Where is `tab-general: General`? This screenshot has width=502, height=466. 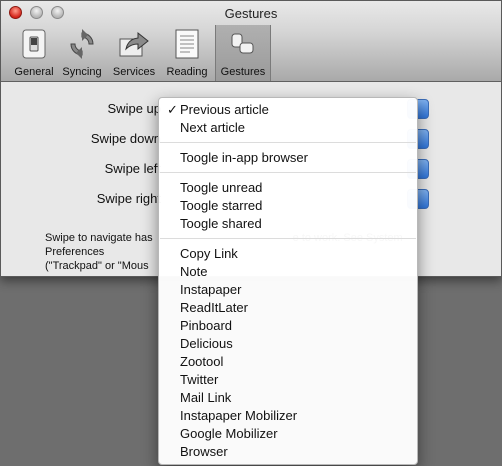
tab-general: General is located at coordinates (34, 53).